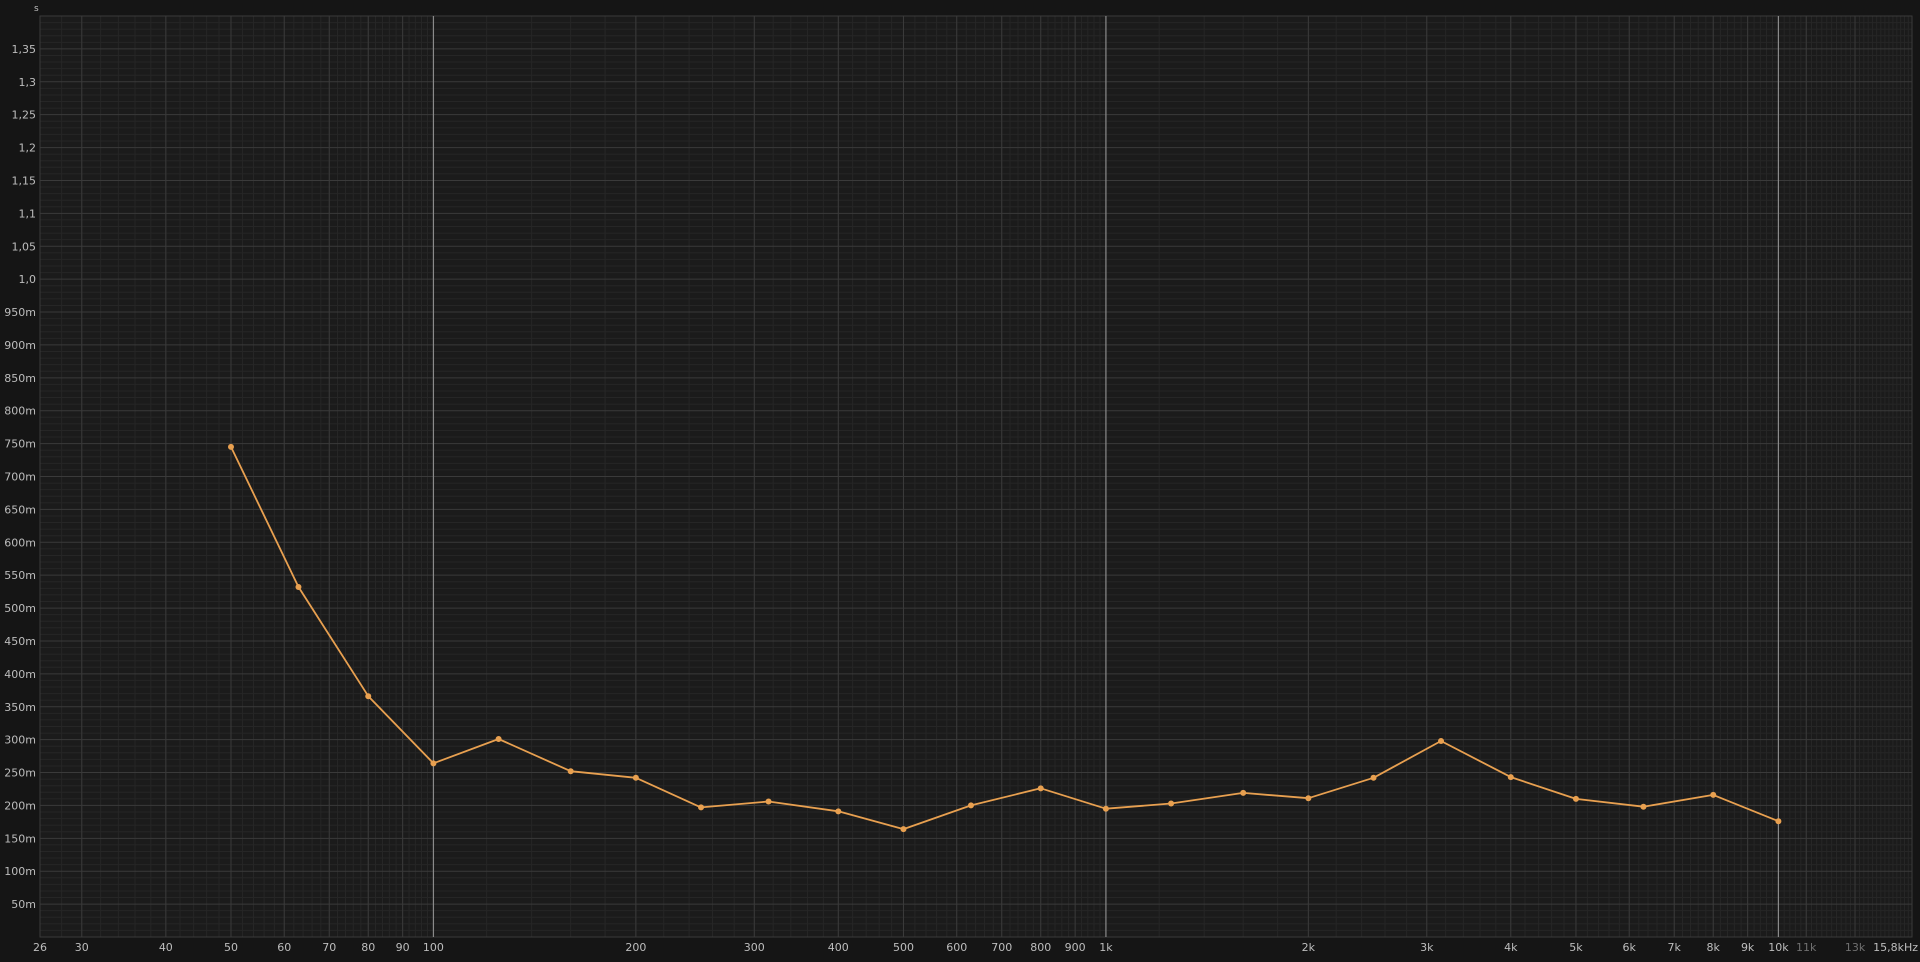  I want to click on y-axis-unit-label: s, so click(36, 9).